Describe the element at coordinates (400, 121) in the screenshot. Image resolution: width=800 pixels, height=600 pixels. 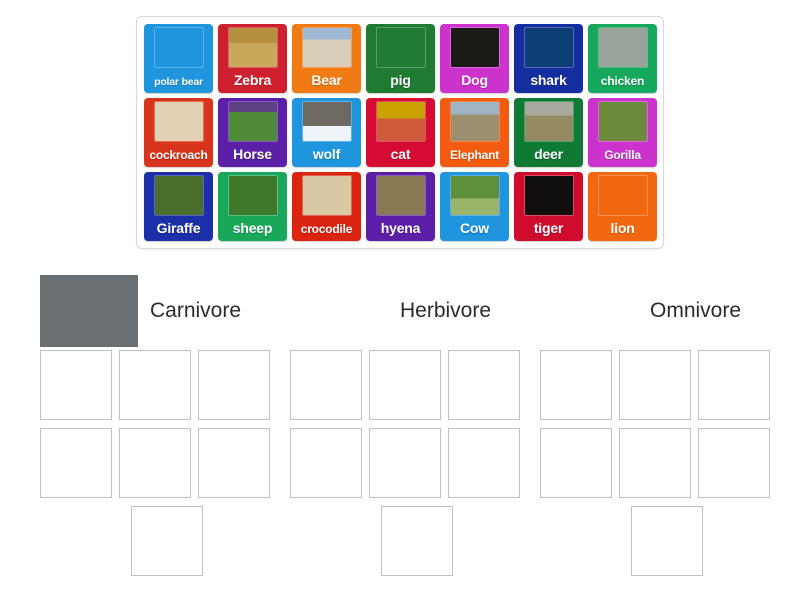
I see `cat-photo` at that location.